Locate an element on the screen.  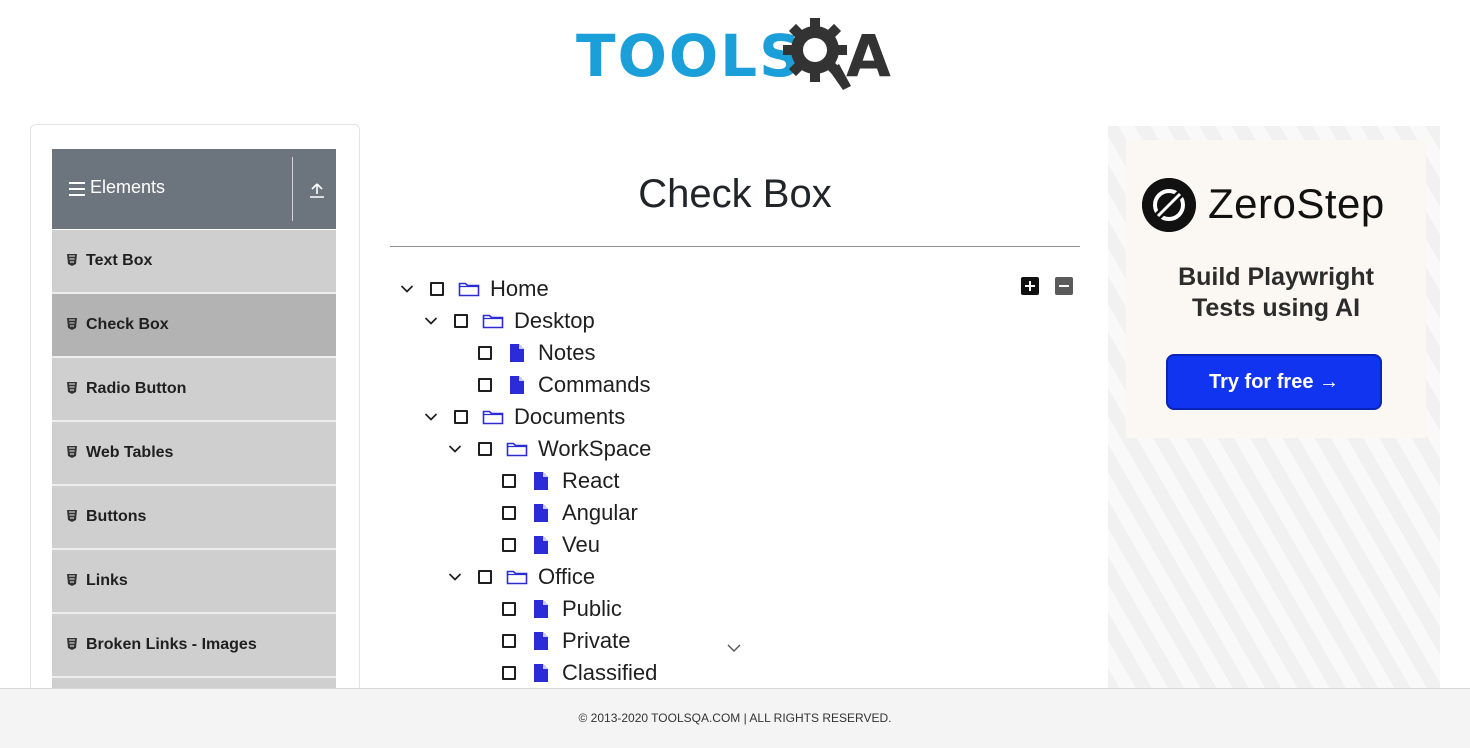
tree-node-react: React is located at coordinates (543, 481).